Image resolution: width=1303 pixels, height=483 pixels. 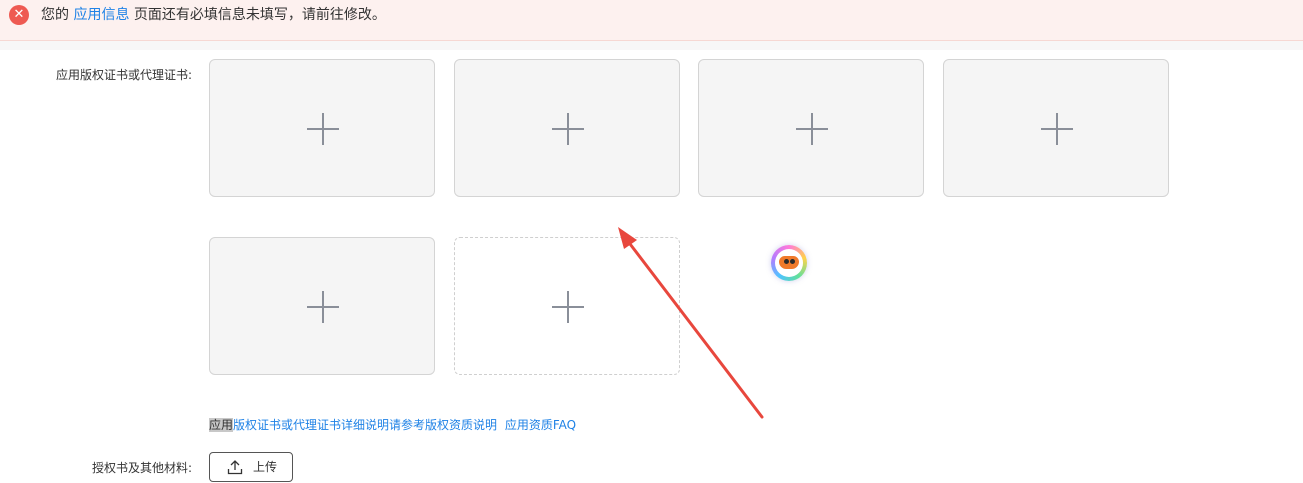 What do you see at coordinates (540, 425) in the screenshot?
I see `faq-link: 应用资质FAQ` at bounding box center [540, 425].